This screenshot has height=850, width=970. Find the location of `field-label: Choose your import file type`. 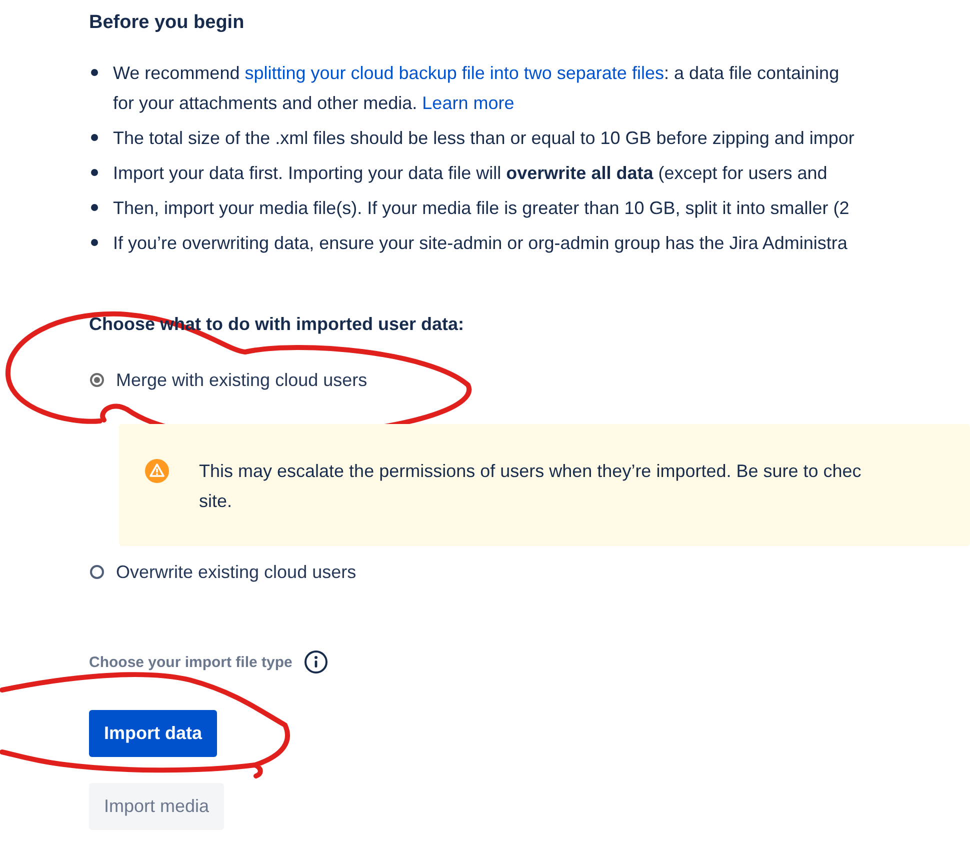

field-label: Choose your import file type is located at coordinates (190, 662).